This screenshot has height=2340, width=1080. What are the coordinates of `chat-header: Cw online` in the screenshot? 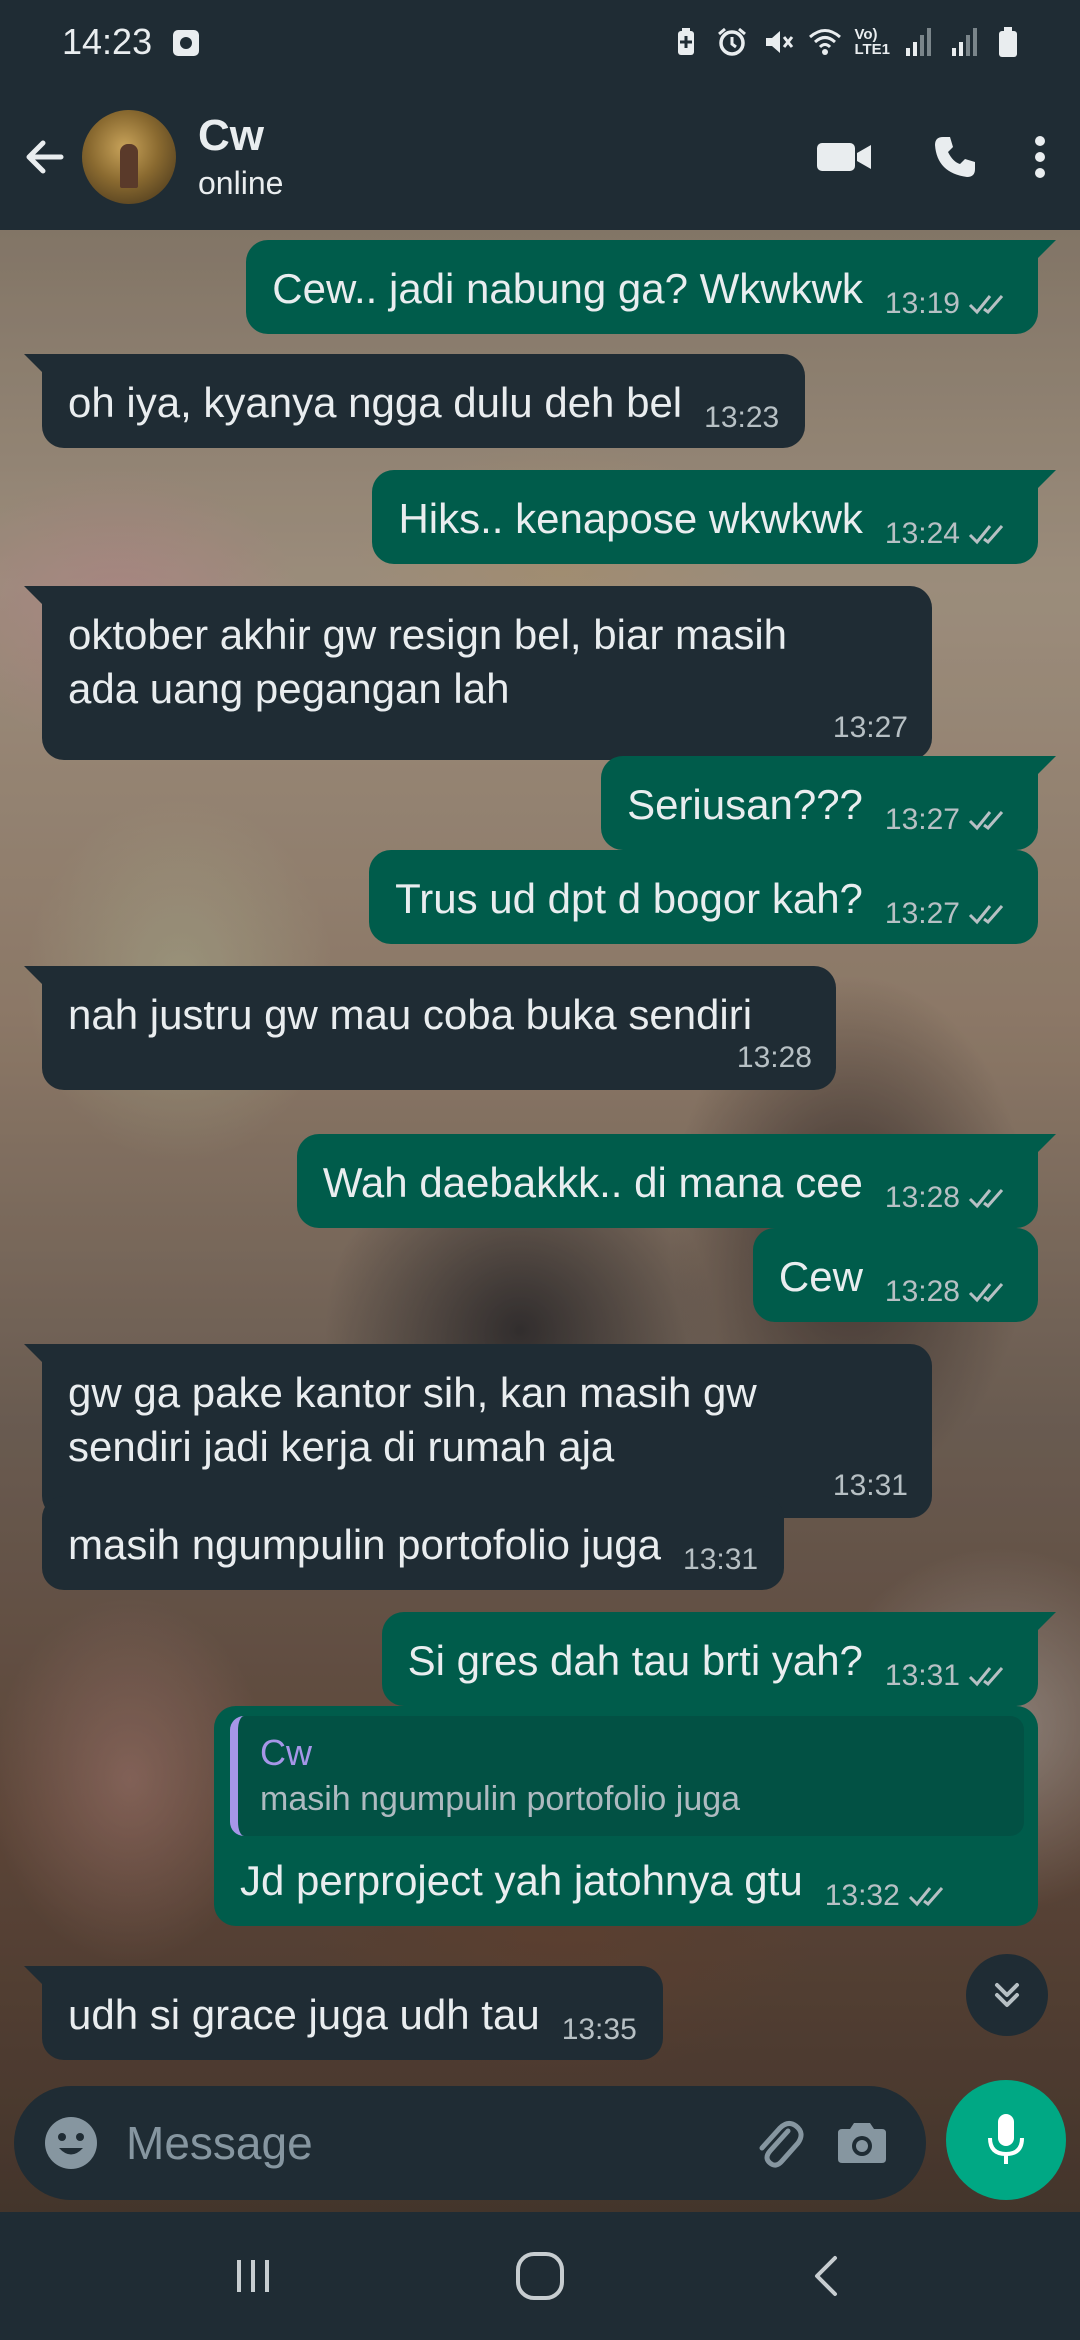 It's located at (540, 157).